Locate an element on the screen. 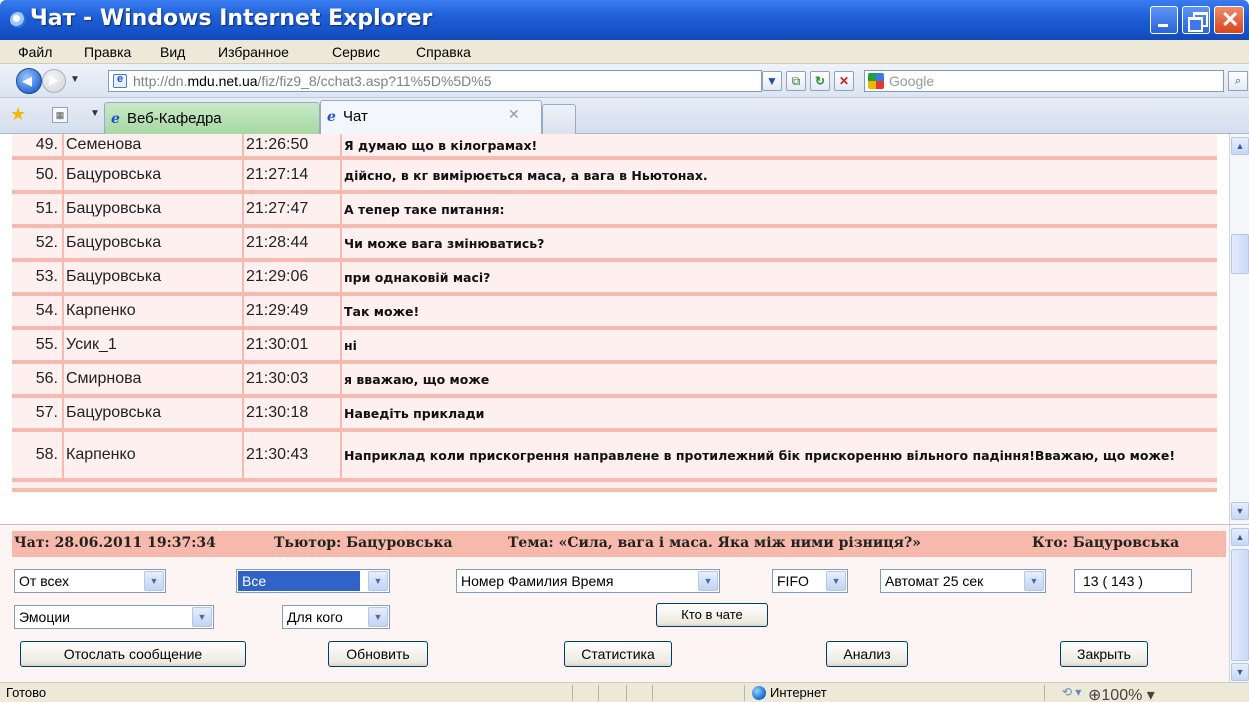  emotions-select: Эмоции ▼ is located at coordinates (114, 617).